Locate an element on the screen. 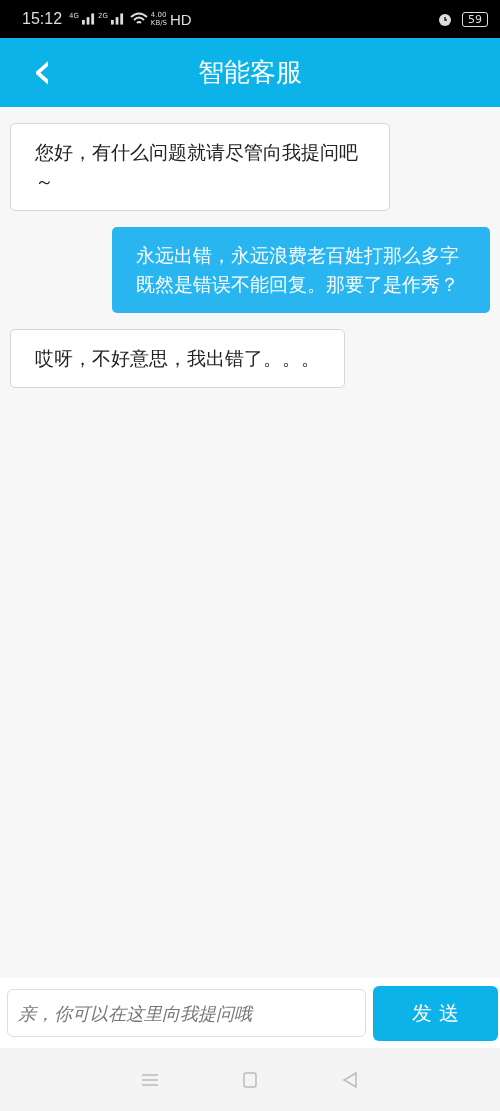 The height and width of the screenshot is (1111, 500). menu-icon is located at coordinates (150, 1079).